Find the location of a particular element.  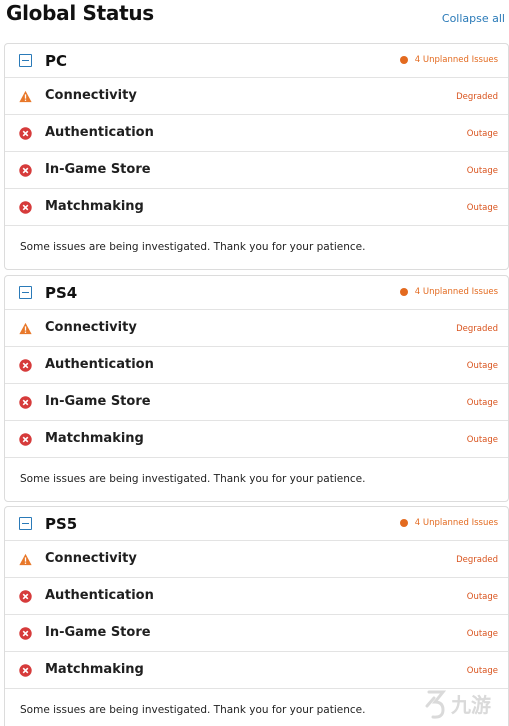

page-header: Global Status Collapse all is located at coordinates (256, 20).